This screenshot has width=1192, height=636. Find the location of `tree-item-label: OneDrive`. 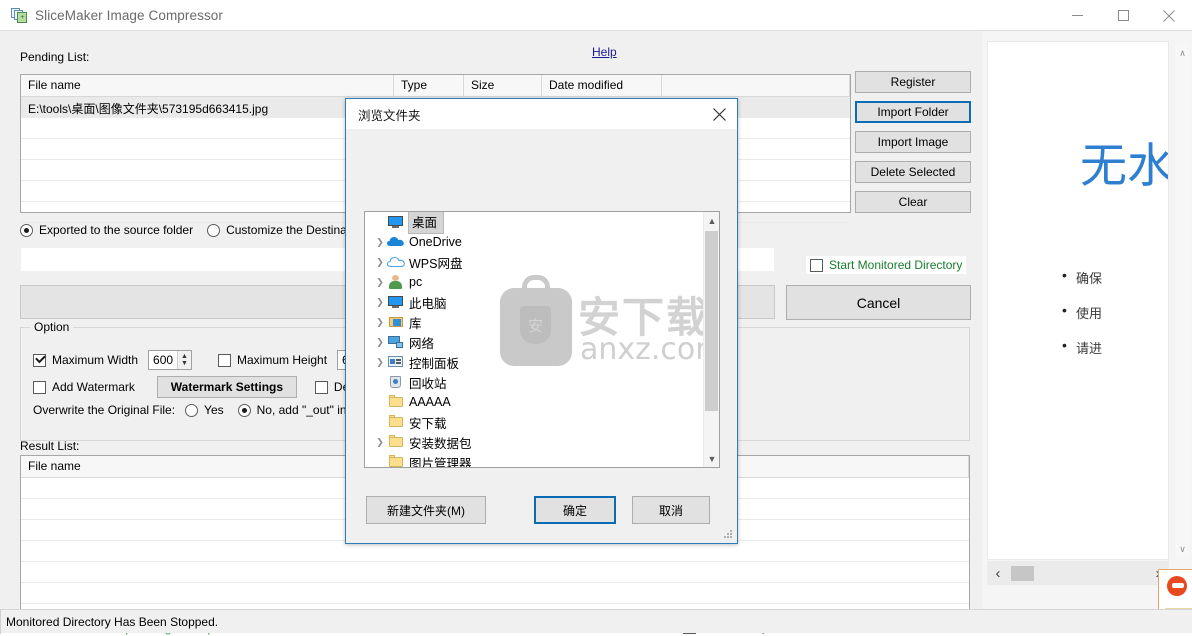

tree-item-label: OneDrive is located at coordinates (435, 242).